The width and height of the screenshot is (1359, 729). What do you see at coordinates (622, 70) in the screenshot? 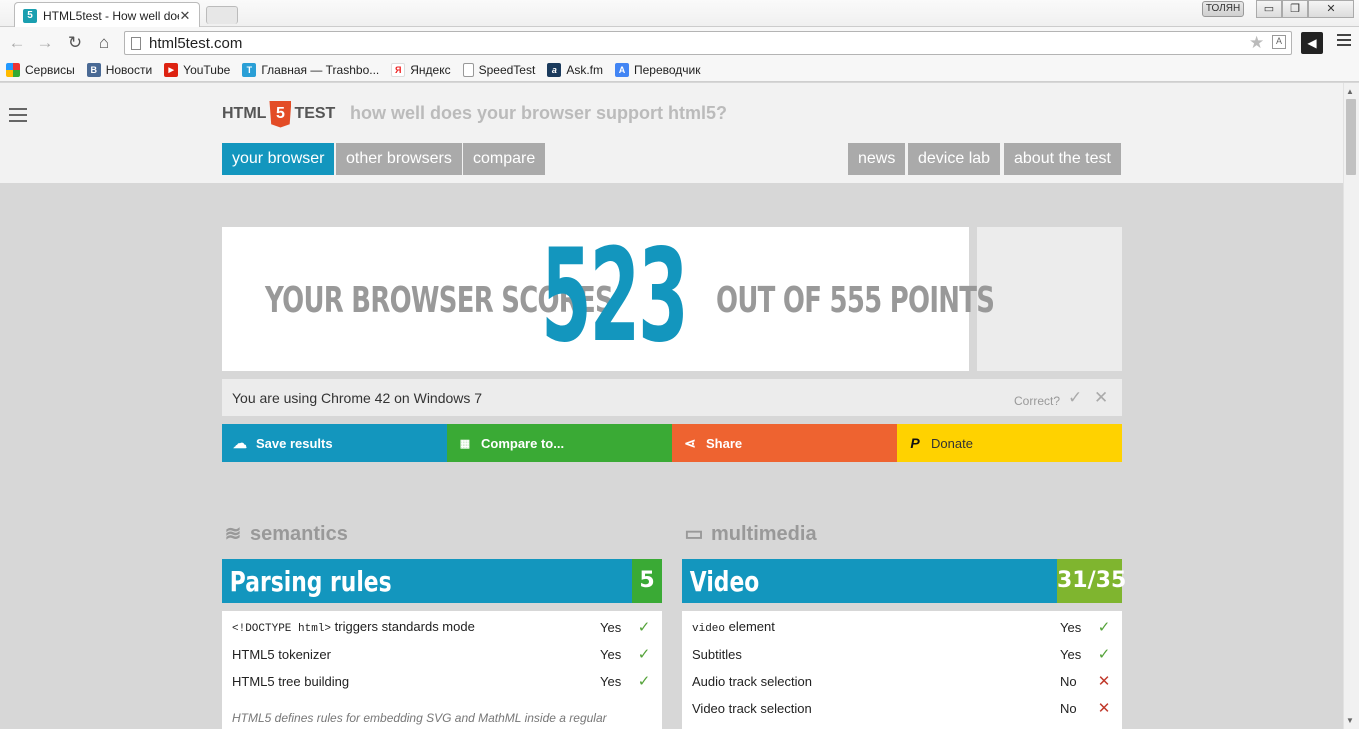
I see `translate-icon: A` at bounding box center [622, 70].